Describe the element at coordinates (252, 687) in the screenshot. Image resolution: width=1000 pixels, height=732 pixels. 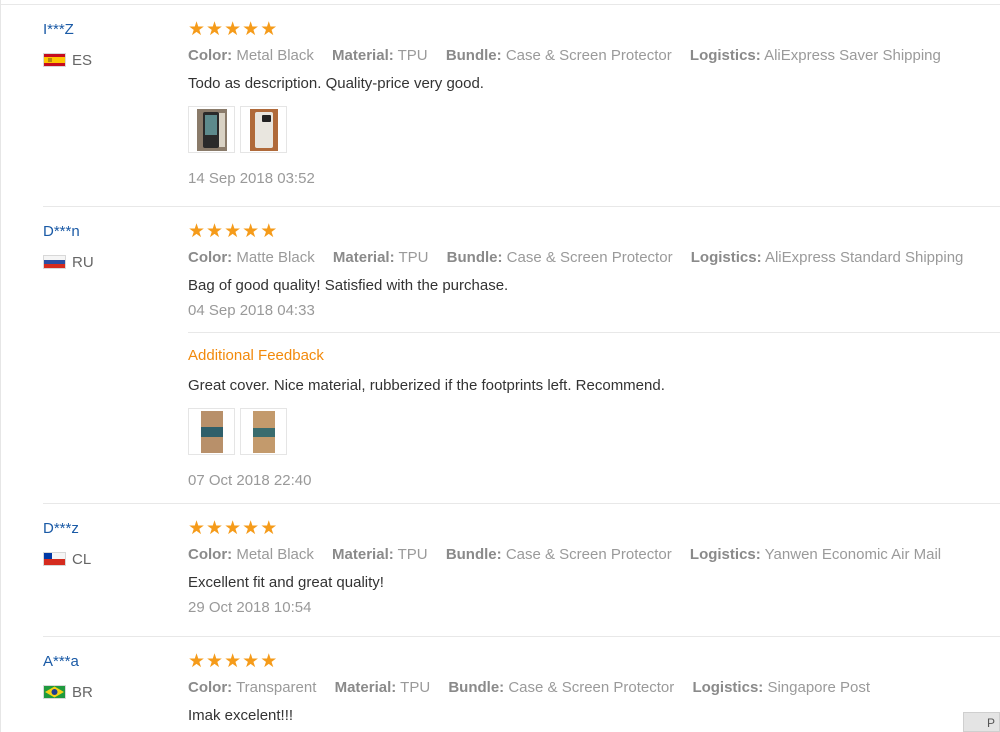
I see `attr-color: Color: Transparent` at that location.